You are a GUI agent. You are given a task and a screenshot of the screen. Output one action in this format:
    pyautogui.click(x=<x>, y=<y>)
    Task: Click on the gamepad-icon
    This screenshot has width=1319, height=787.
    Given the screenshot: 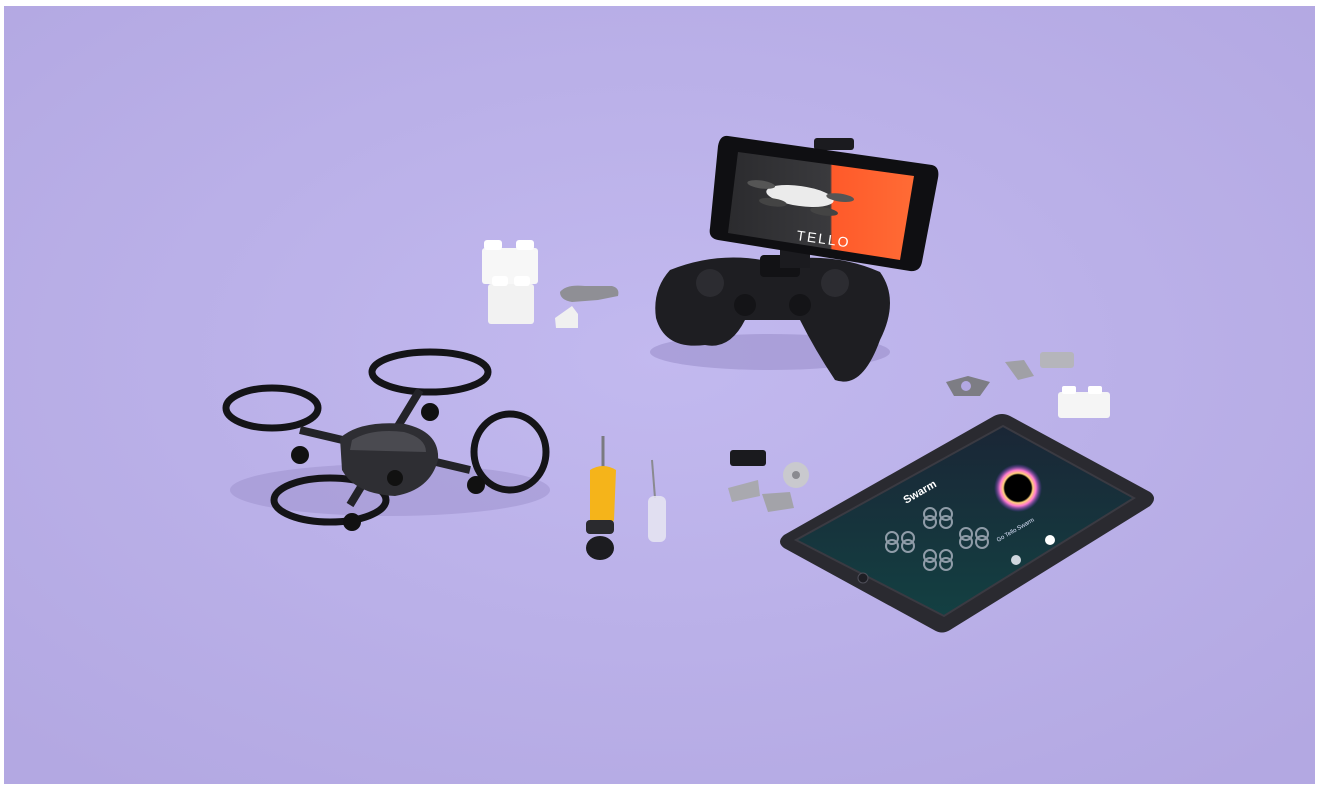 What is the action you would take?
    pyautogui.click(x=770, y=318)
    